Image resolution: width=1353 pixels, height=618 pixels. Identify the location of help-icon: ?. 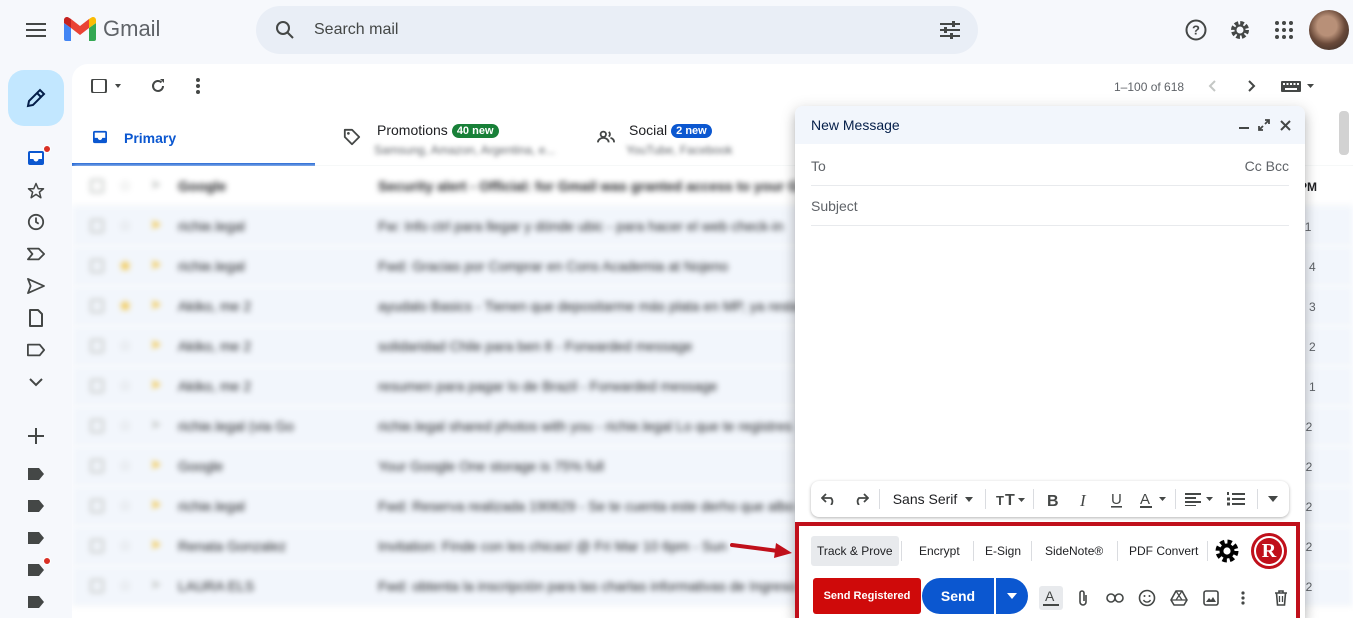
(1196, 30).